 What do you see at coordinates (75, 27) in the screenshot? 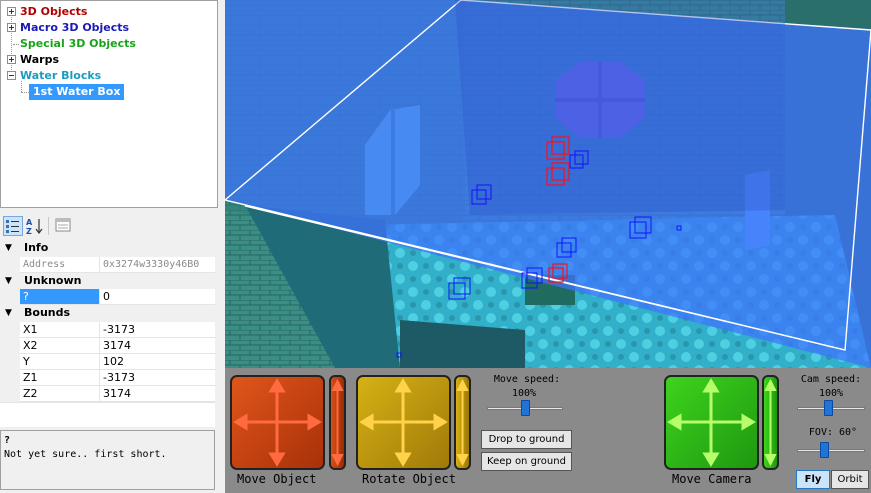
I see `tree-item-label: Macro 3D Objects` at bounding box center [75, 27].